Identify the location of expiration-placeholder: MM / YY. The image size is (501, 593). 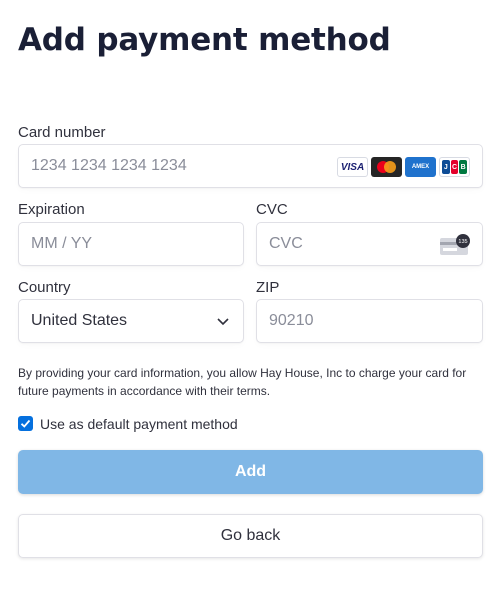
(62, 243).